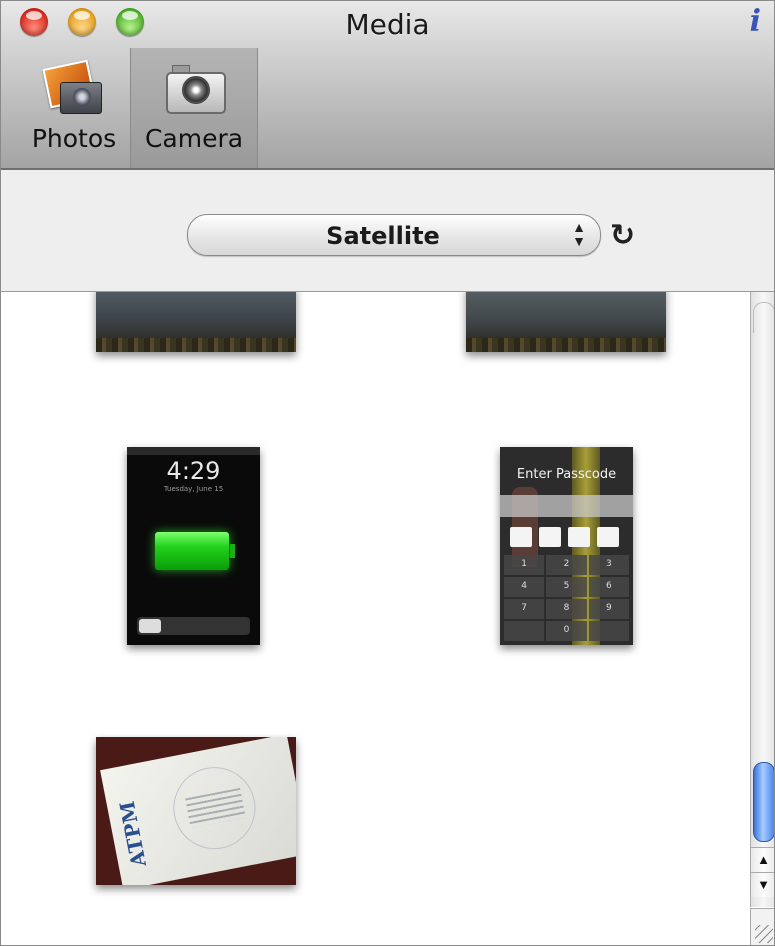  I want to click on source-popup: Satellite ▲ ▼, so click(394, 235).